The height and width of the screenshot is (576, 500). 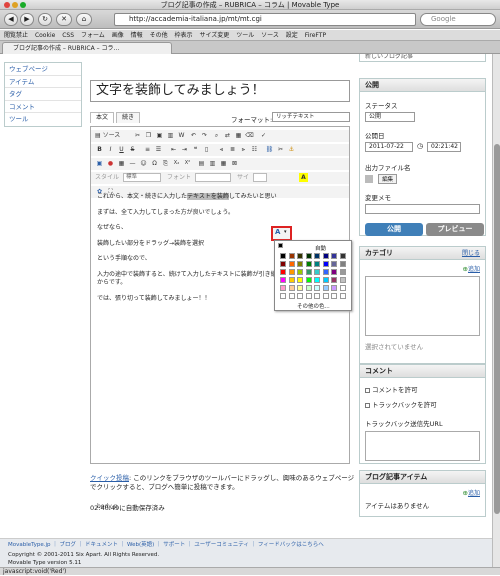 I want to click on home-button: ⌂, so click(x=84, y=19).